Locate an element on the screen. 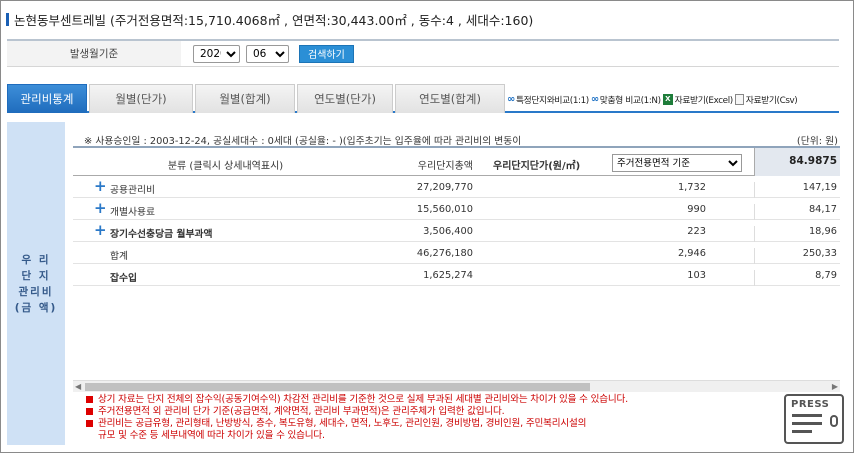  tab-yearly-total: 연도별(합계) is located at coordinates (450, 98).